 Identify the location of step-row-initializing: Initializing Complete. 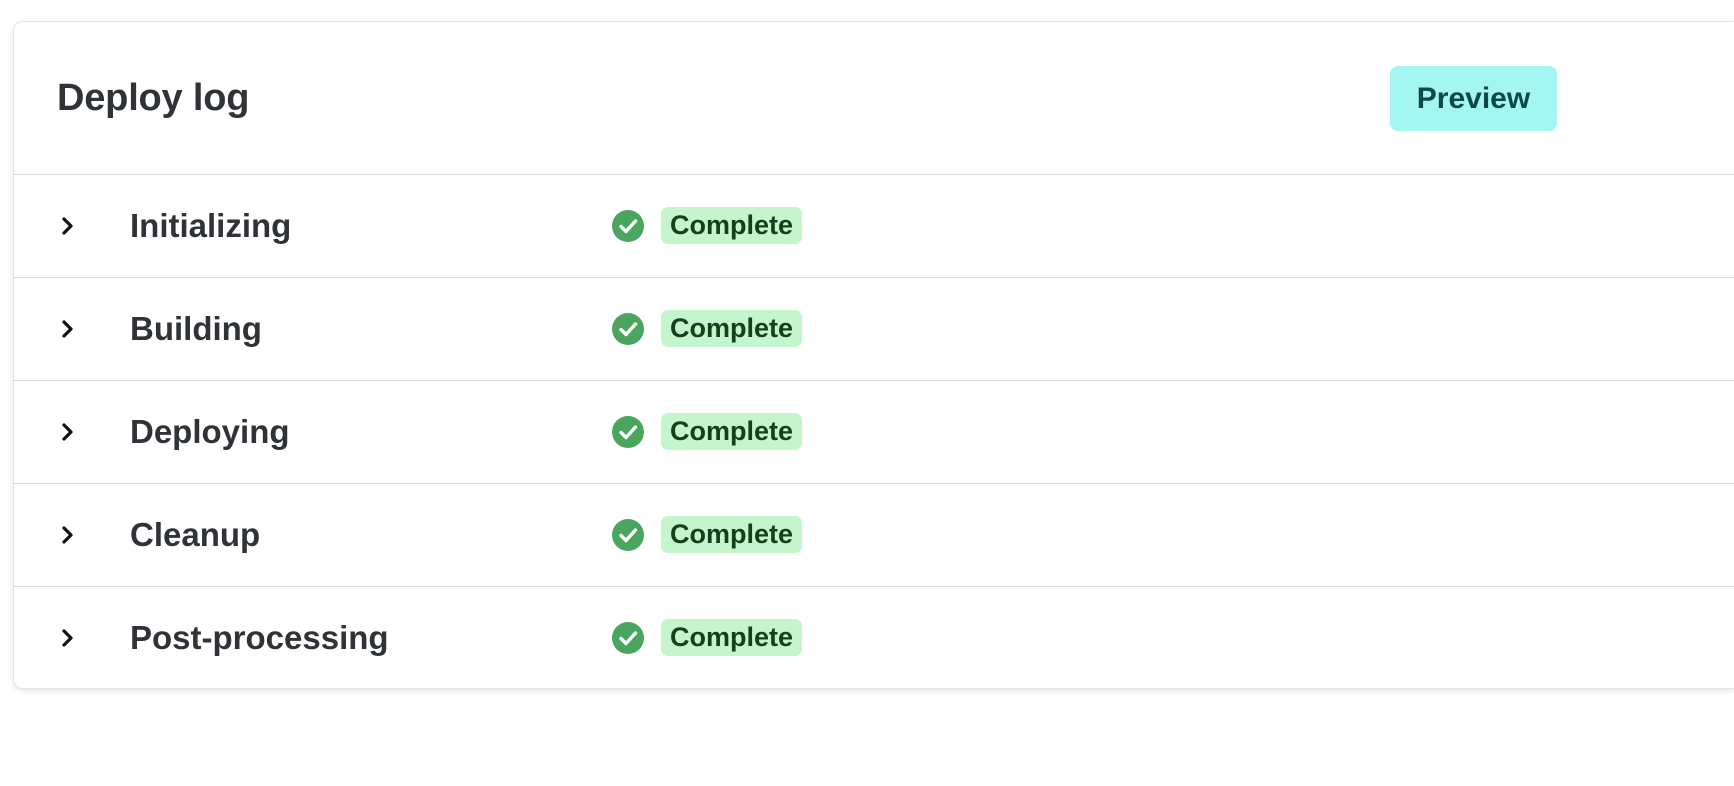
(874, 226).